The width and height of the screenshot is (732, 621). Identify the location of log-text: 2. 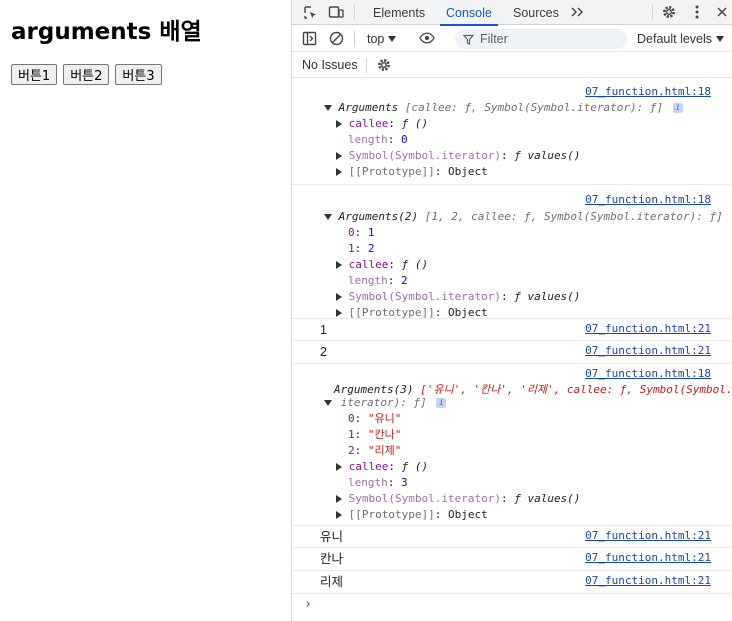
(323, 352).